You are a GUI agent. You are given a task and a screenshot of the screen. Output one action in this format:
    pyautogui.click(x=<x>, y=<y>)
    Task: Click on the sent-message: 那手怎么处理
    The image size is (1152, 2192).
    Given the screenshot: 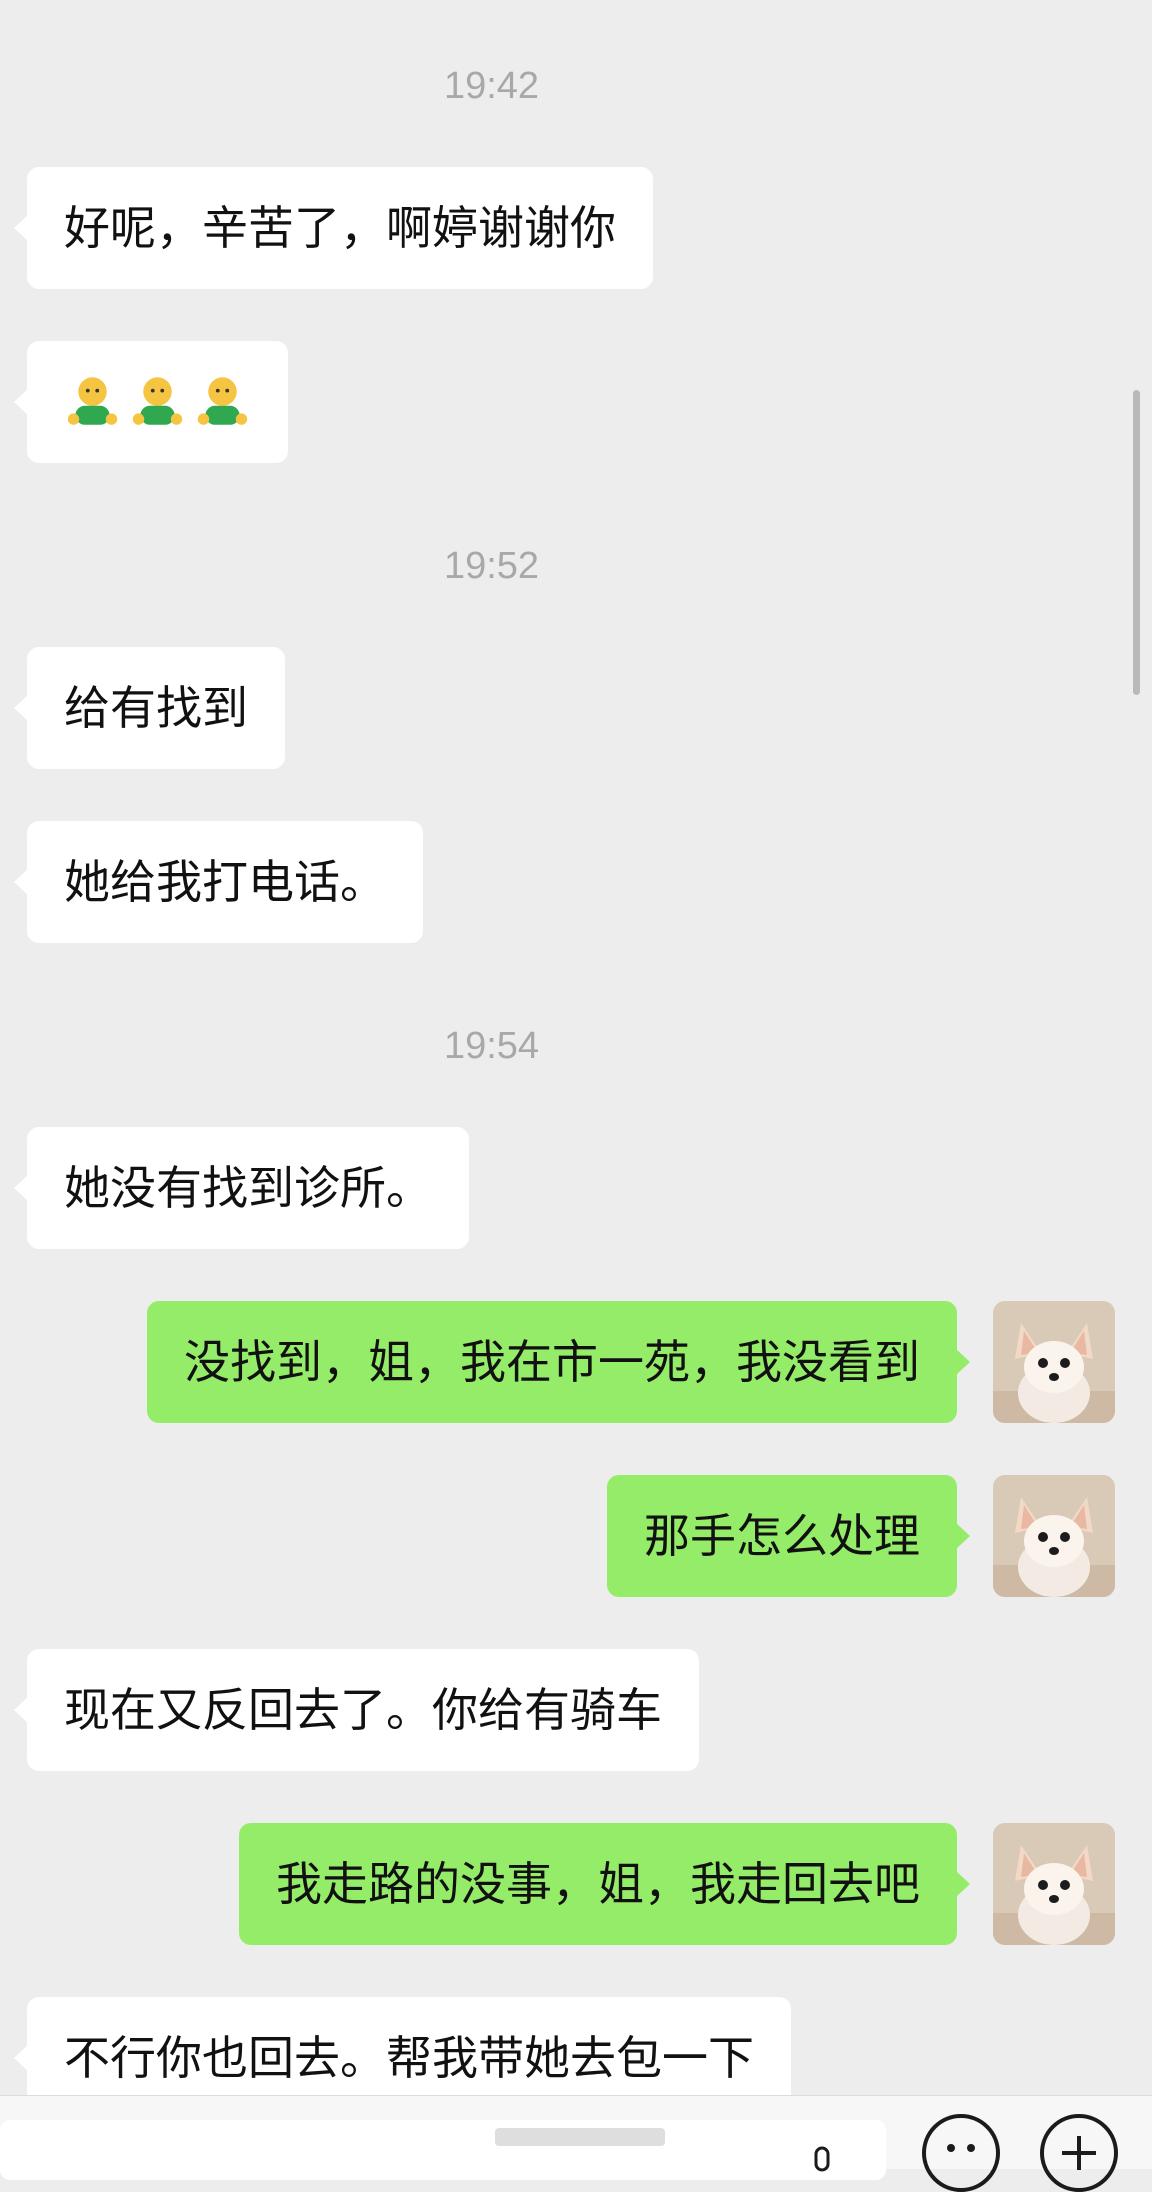 What is the action you would take?
    pyautogui.click(x=788, y=1536)
    